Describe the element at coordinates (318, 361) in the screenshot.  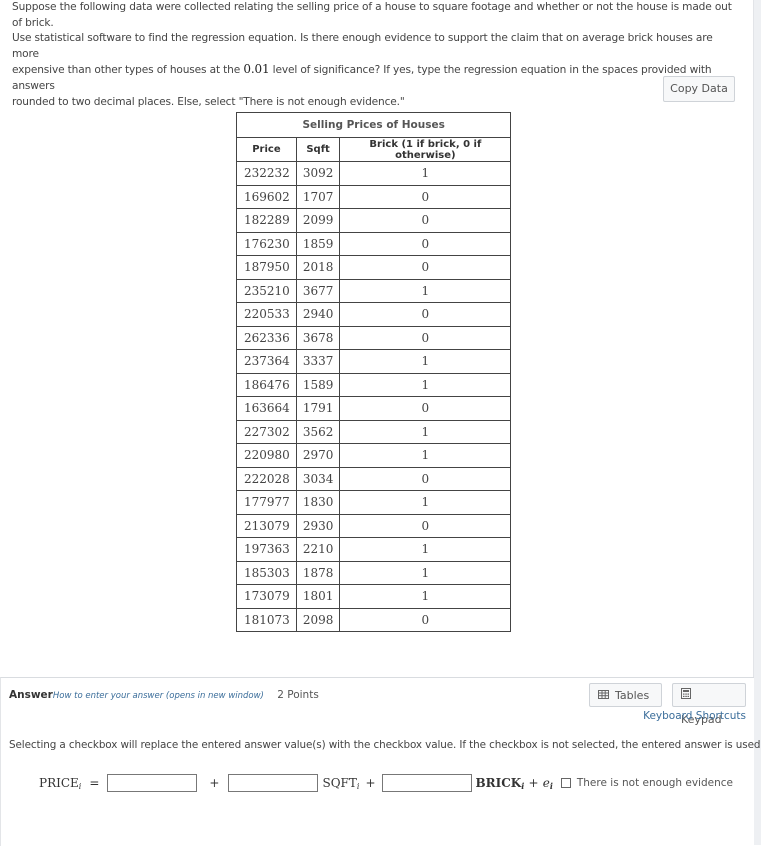
I see `sqft-cell: 3337` at that location.